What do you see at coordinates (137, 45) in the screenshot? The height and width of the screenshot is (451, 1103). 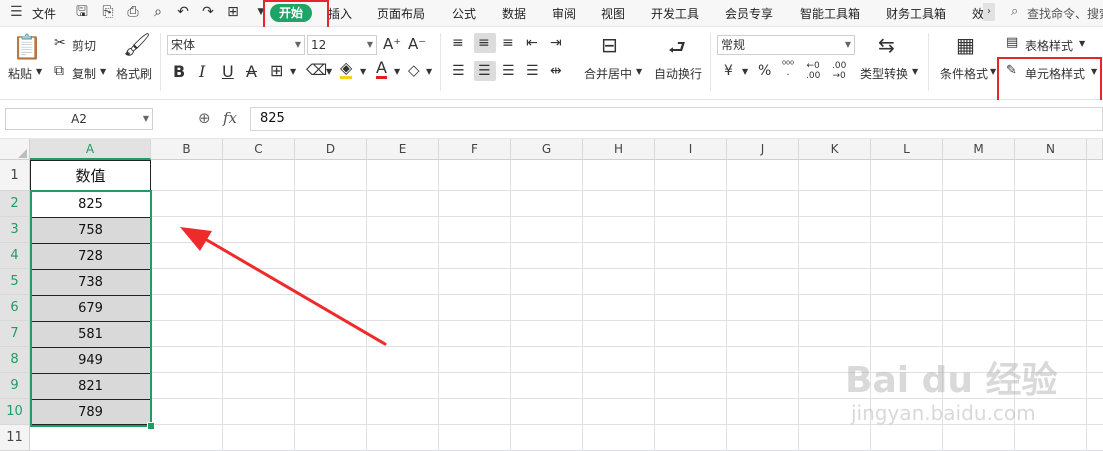 I see `format-painter-icon: 🖌` at bounding box center [137, 45].